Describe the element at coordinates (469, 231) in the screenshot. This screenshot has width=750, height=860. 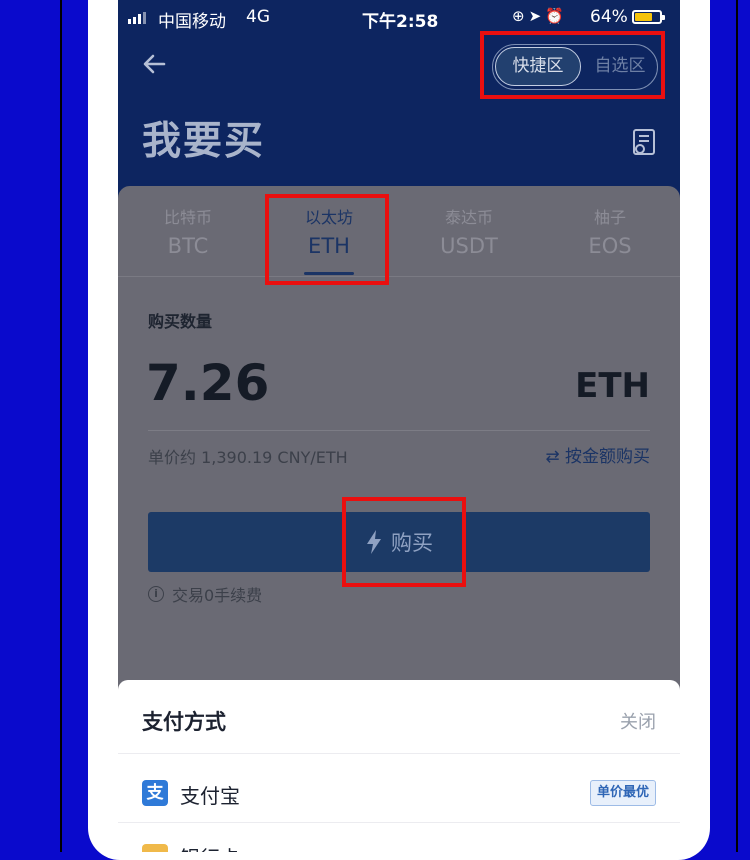
I see `tab-usdt: 泰达币 USDT` at that location.